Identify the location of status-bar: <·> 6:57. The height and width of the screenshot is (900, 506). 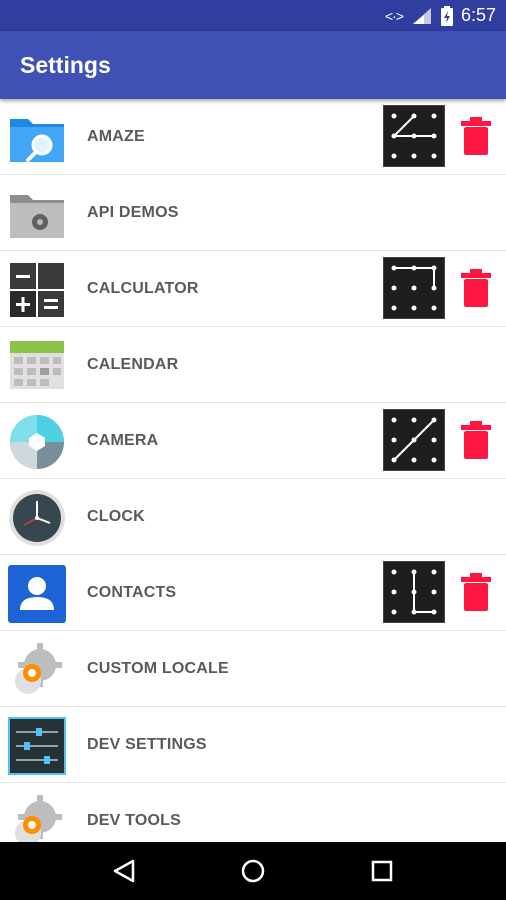
(253, 15).